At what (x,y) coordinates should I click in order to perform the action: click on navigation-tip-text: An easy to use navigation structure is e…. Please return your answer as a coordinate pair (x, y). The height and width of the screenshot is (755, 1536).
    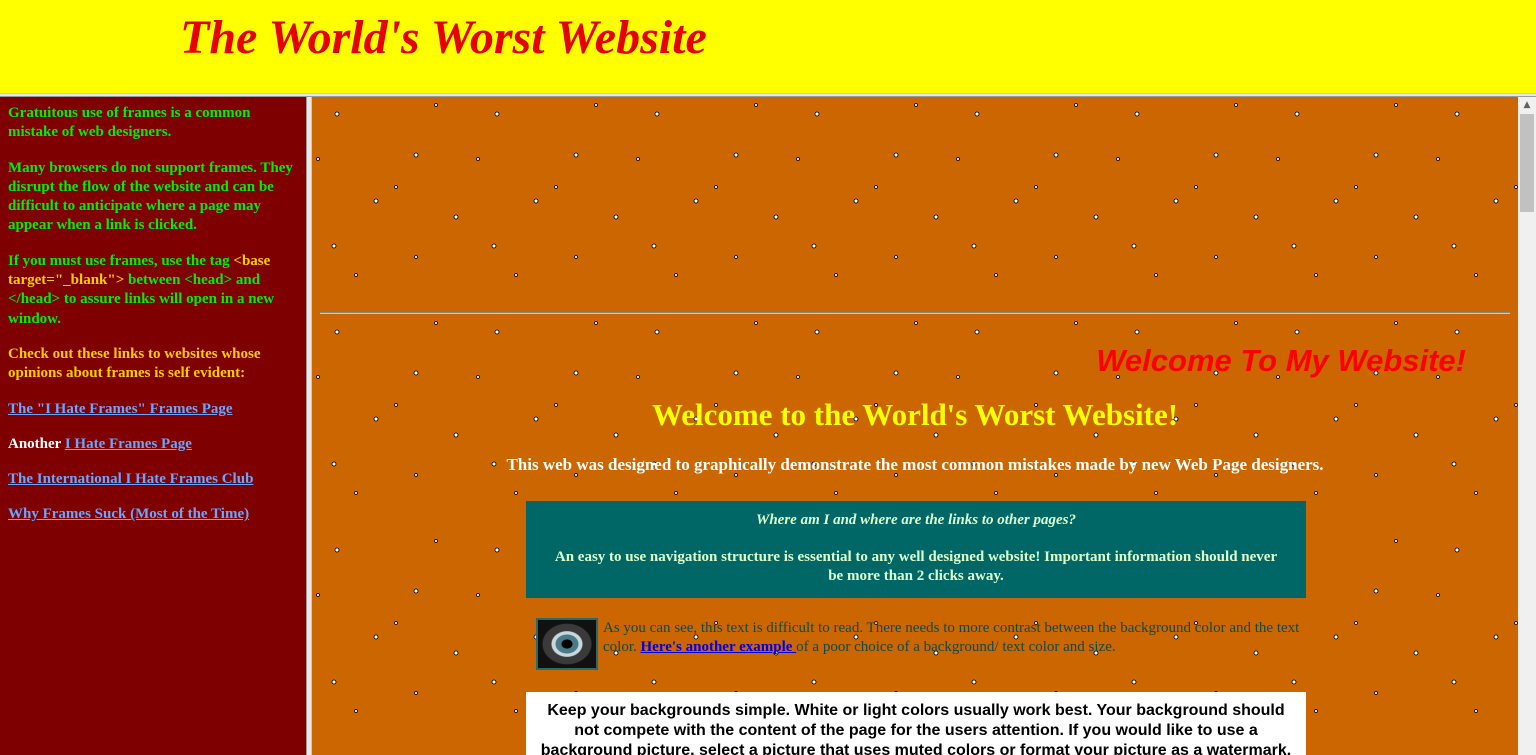
    Looking at the image, I should click on (916, 566).